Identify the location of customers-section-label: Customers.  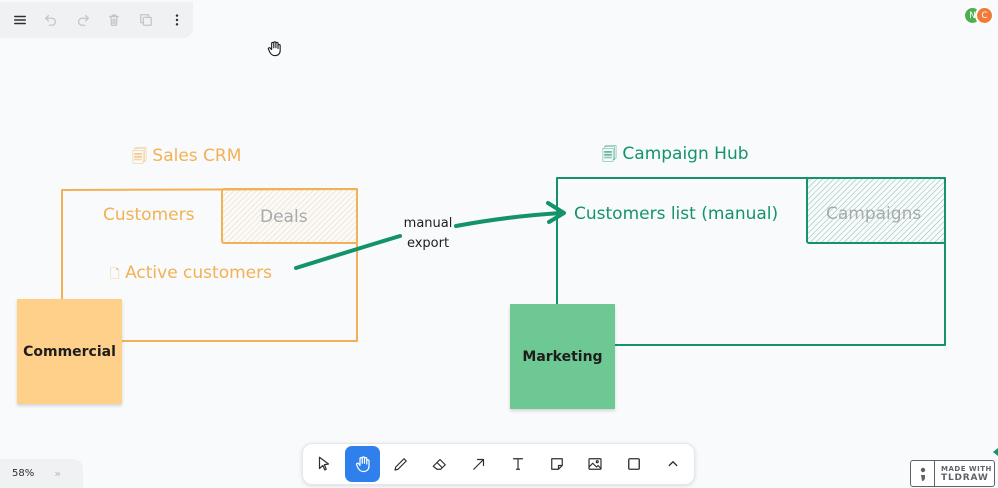
(148, 215).